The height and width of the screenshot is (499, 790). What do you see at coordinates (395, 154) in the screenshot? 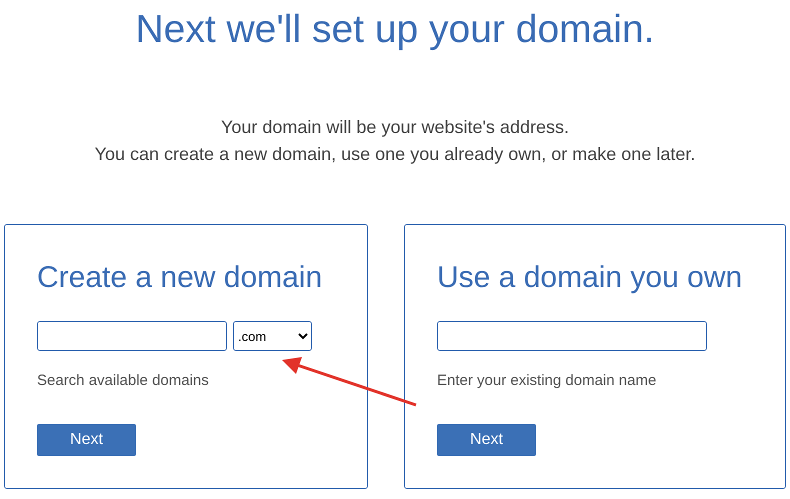
I see `intro-text: You can create a new domain, use one you already own, or make one later.` at bounding box center [395, 154].